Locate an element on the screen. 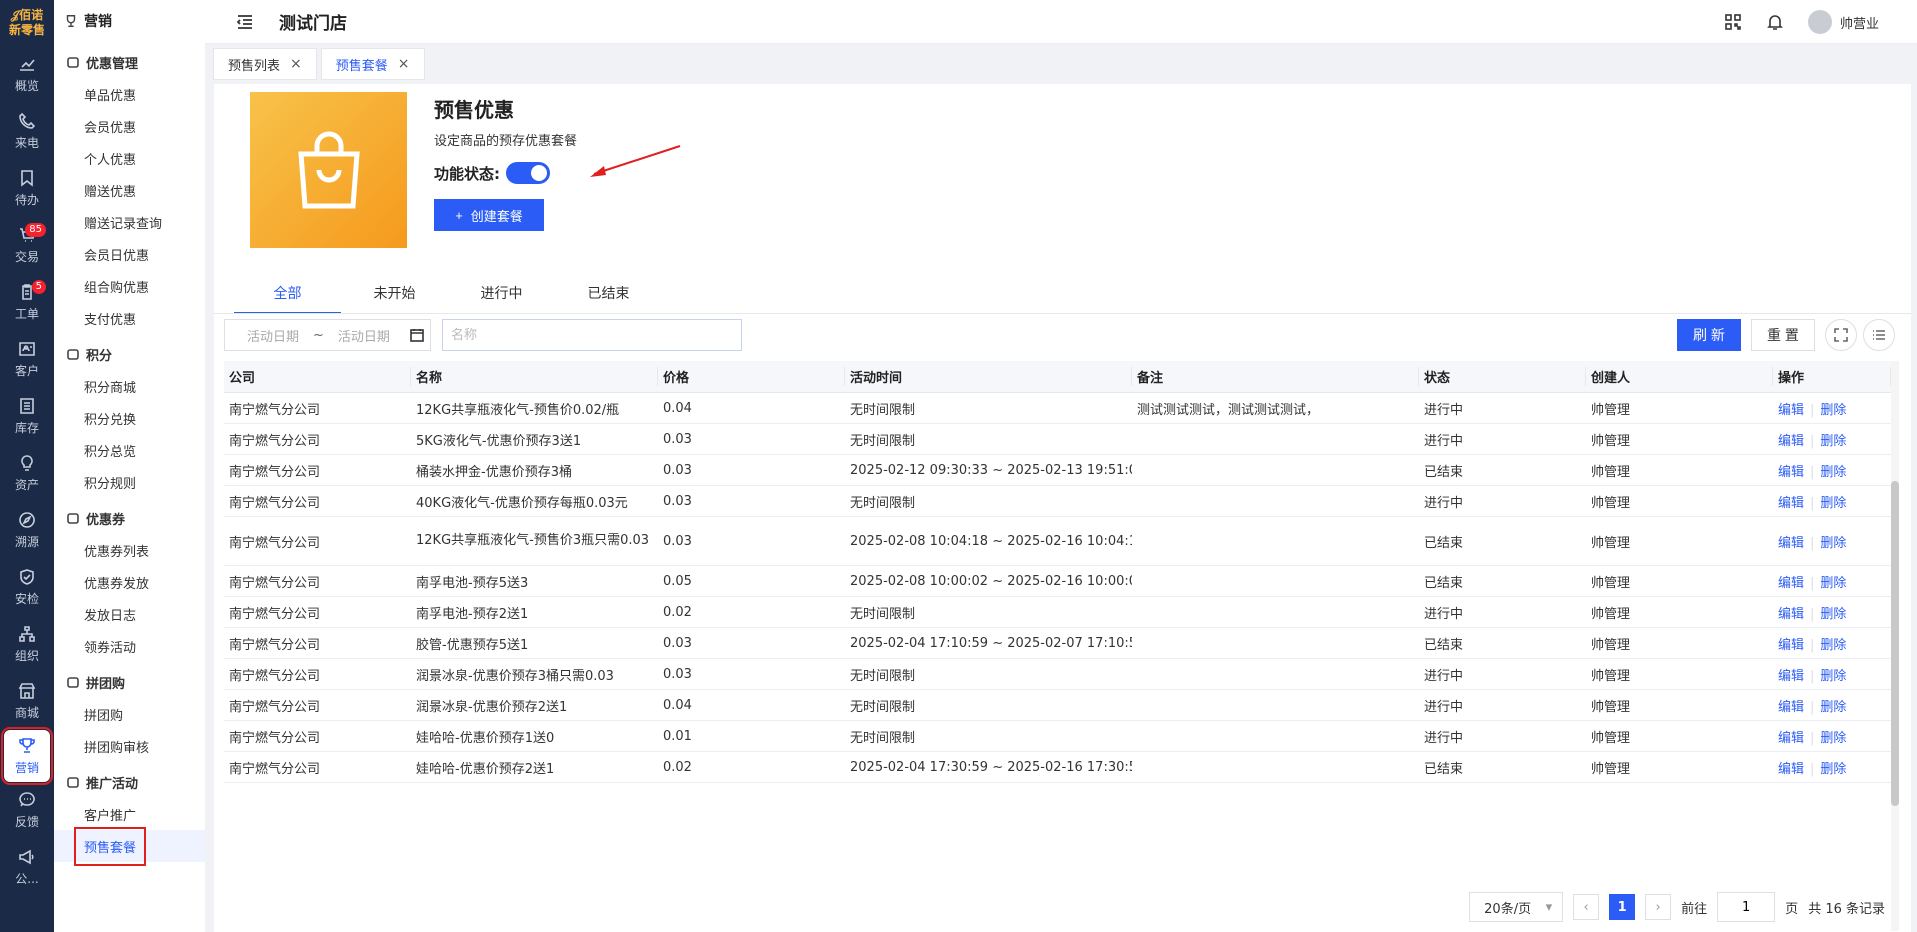 The height and width of the screenshot is (932, 1917). rail-item-8: 溯源 is located at coordinates (27, 530).